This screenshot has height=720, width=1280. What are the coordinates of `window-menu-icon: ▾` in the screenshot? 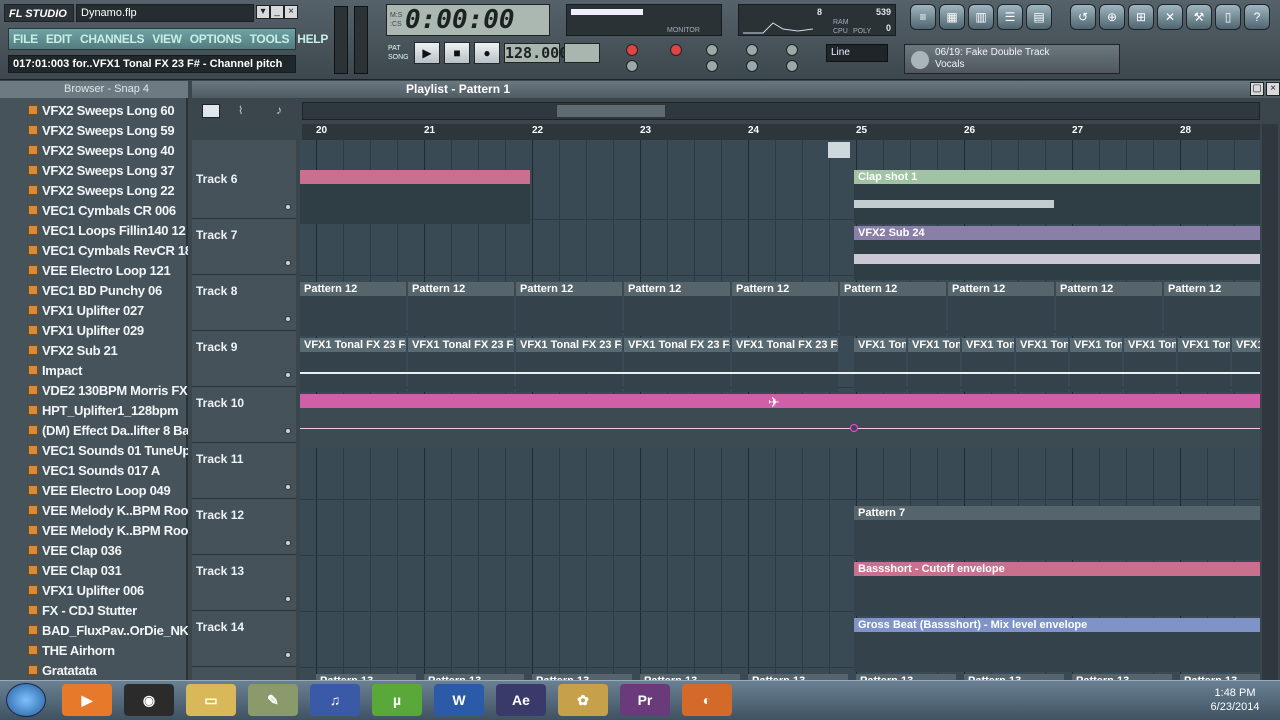 It's located at (263, 12).